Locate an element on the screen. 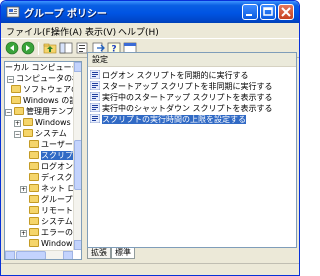  scroll-up-button is located at coordinates (77, 67).